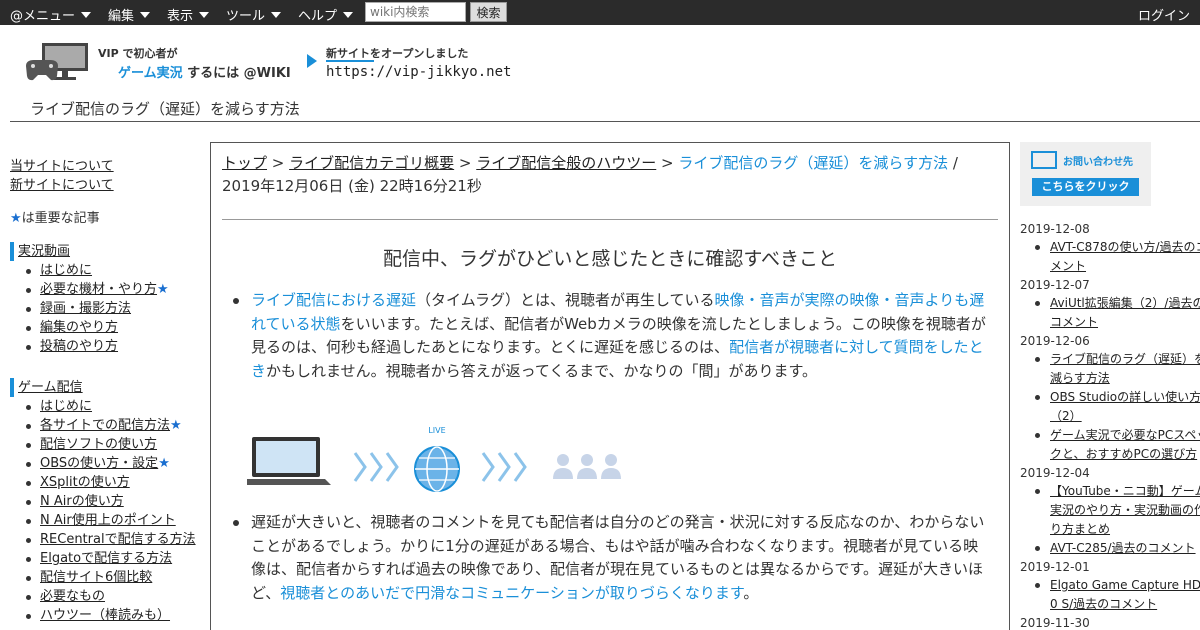 The width and height of the screenshot is (1200, 630). What do you see at coordinates (62, 166) in the screenshot?
I see `about-site-link: 当サイトについて` at bounding box center [62, 166].